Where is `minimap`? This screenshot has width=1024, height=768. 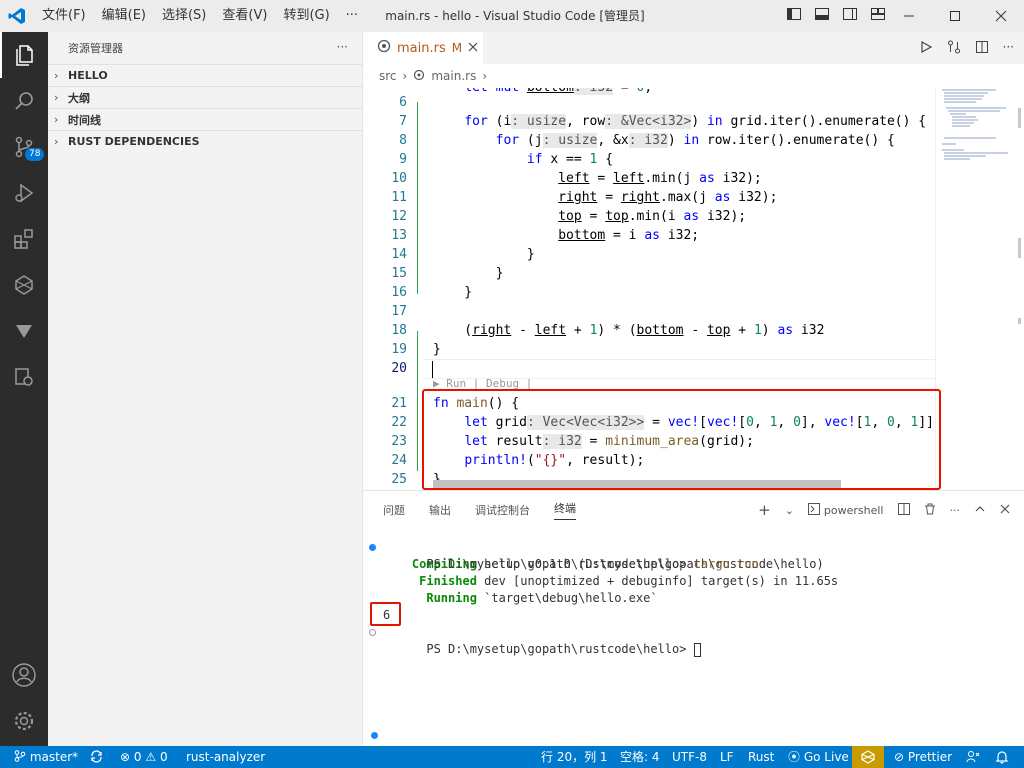
minimap is located at coordinates (979, 289).